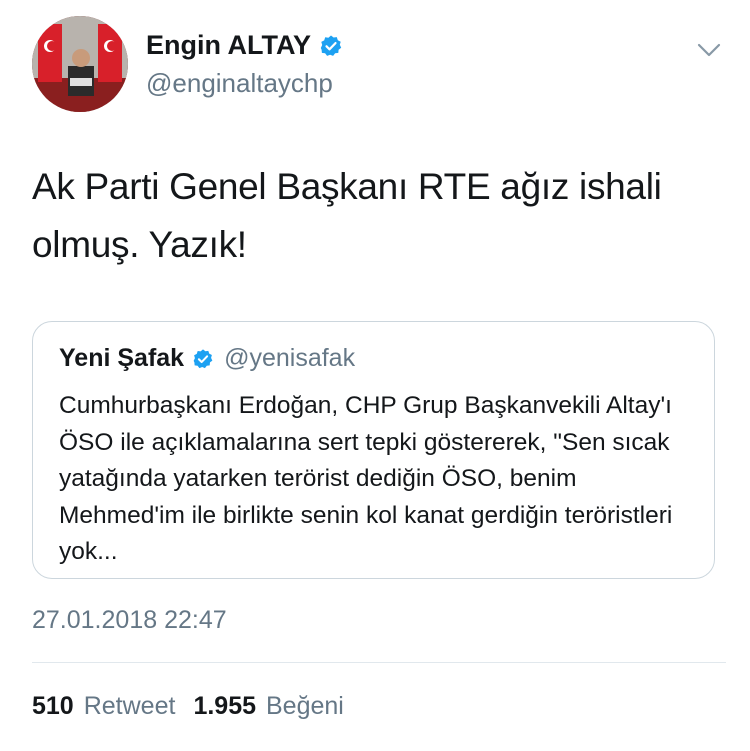 This screenshot has width=750, height=751. What do you see at coordinates (130, 706) in the screenshot?
I see `retweet-label: Retweet` at bounding box center [130, 706].